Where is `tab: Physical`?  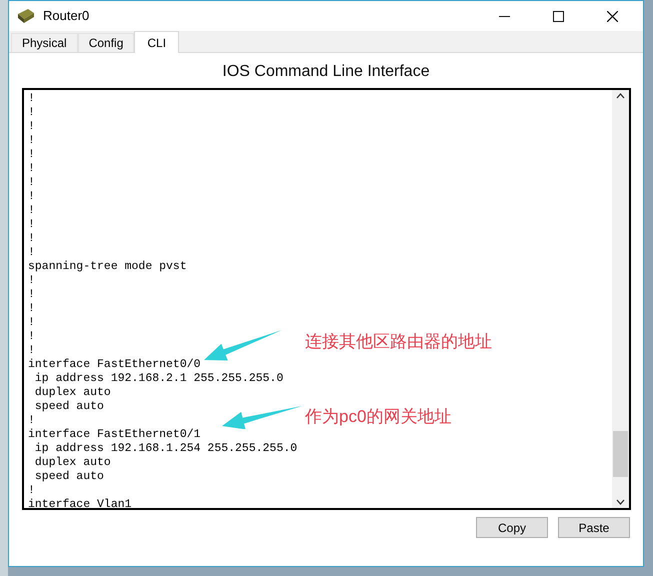 tab: Physical is located at coordinates (44, 42).